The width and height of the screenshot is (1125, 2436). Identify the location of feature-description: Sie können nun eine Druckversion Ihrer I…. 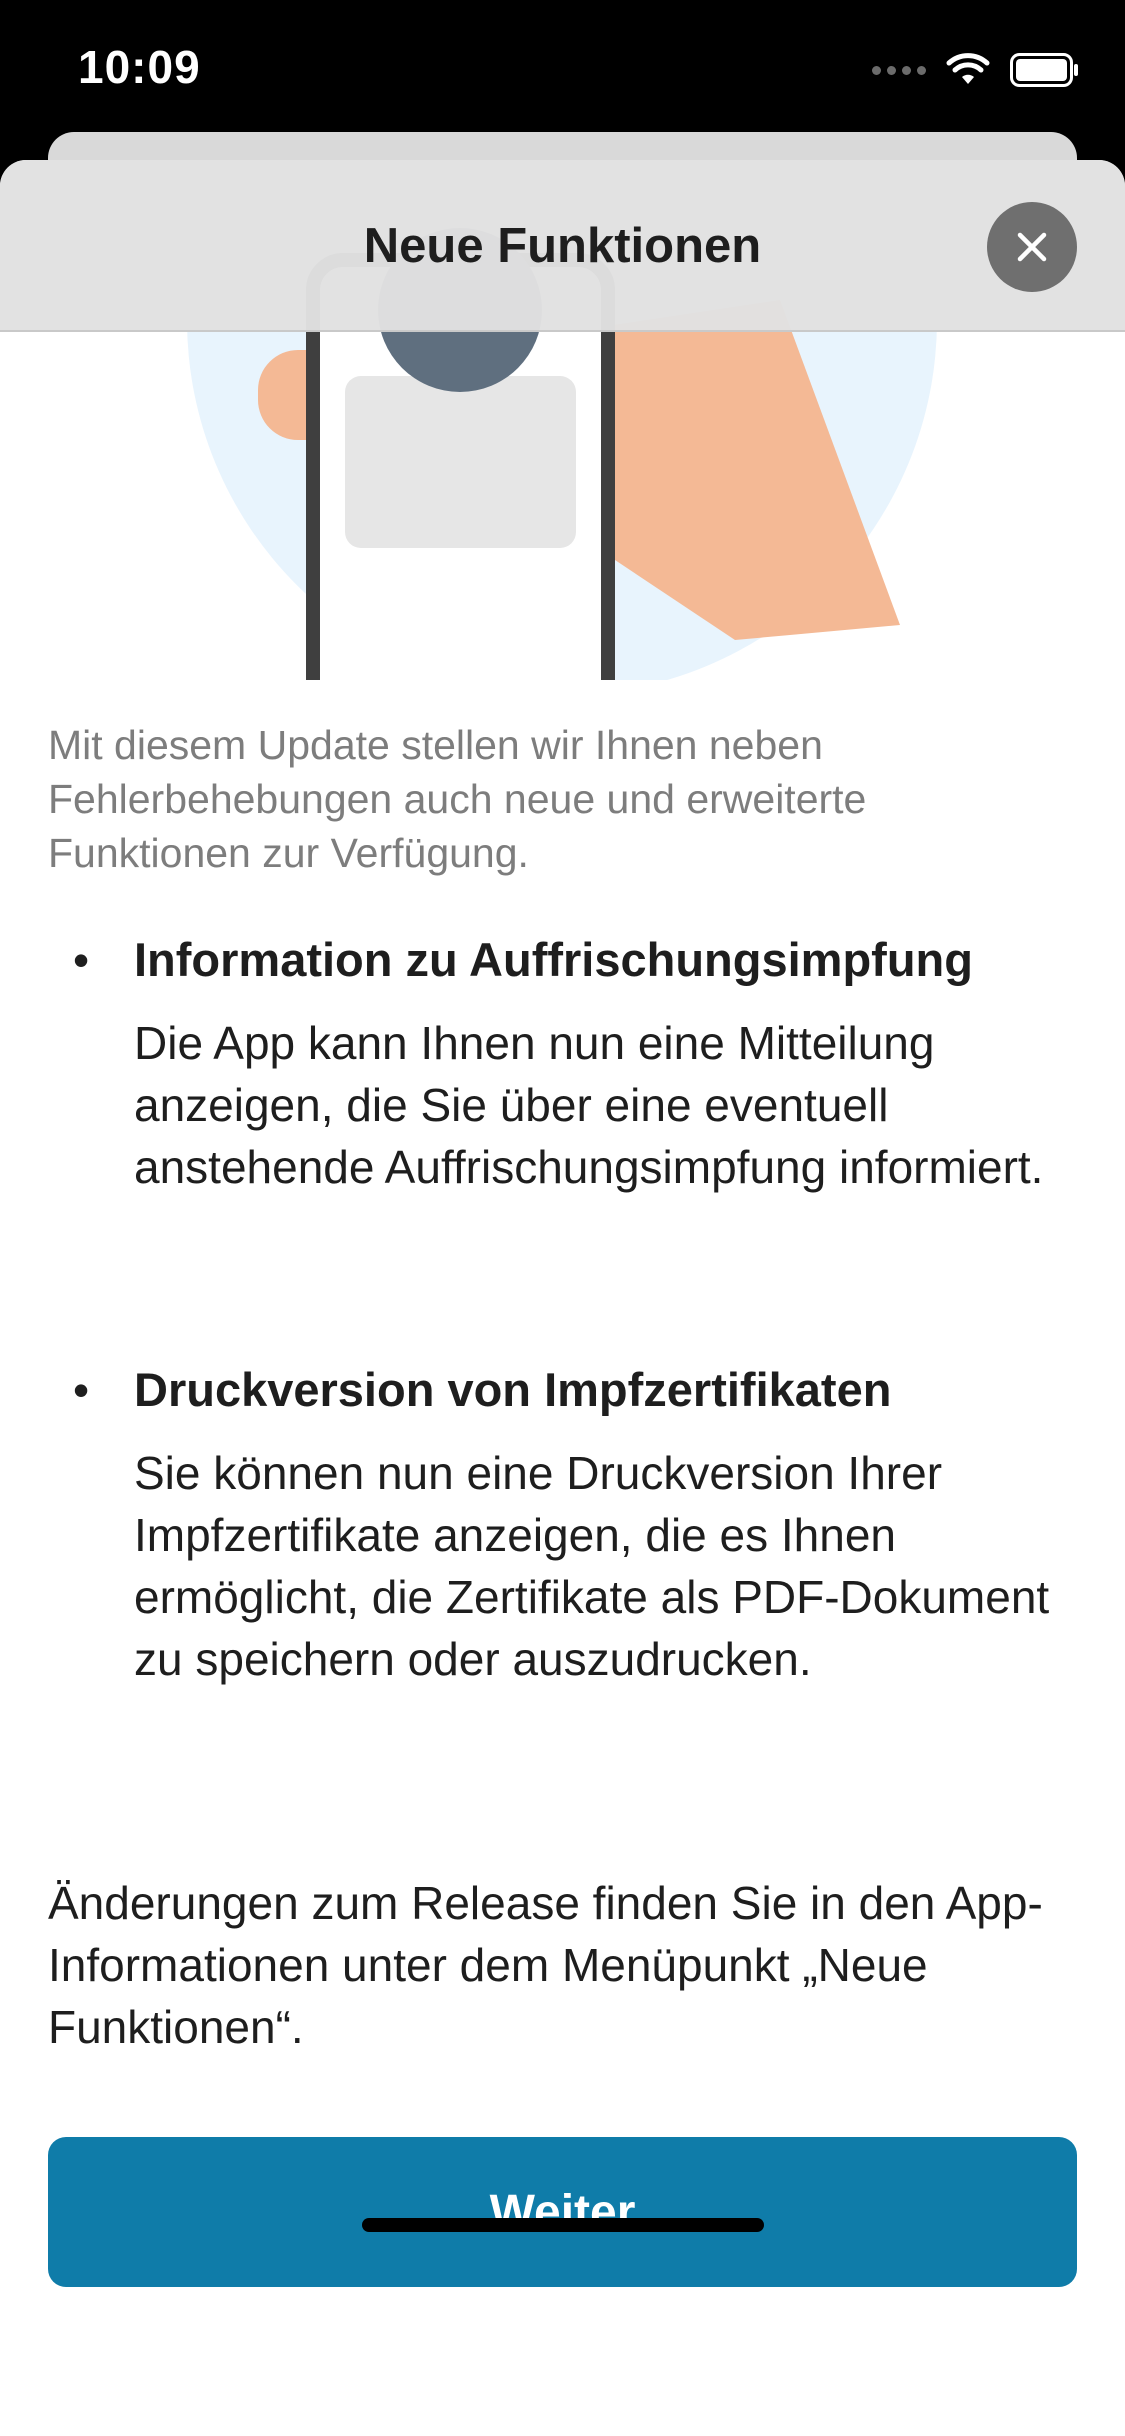
(592, 1566).